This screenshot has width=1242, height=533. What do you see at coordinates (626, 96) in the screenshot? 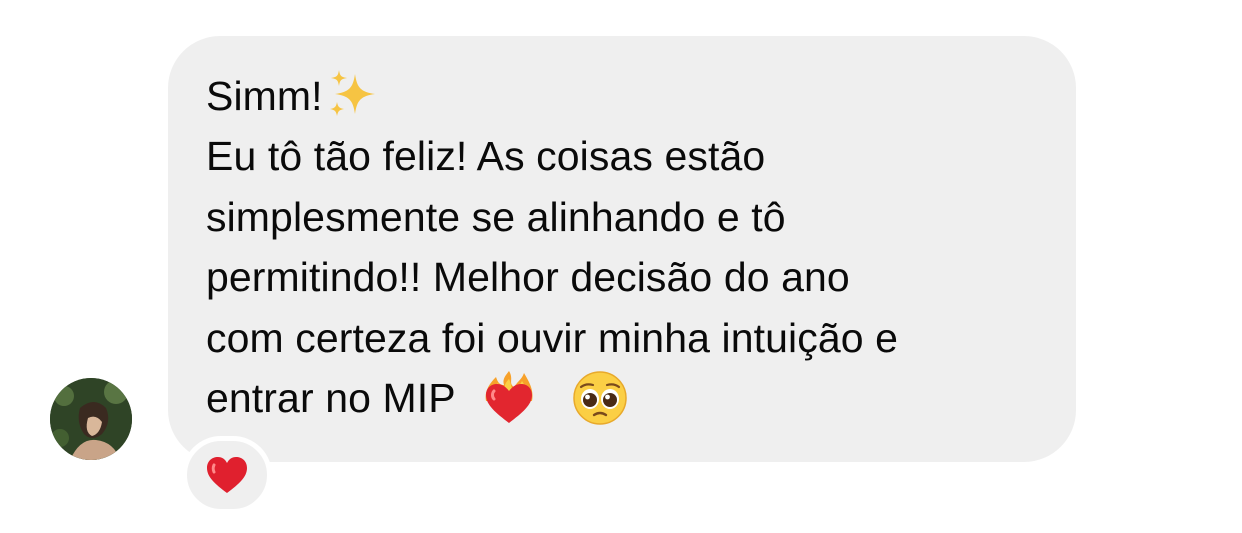
I see `message-line: Simm!` at bounding box center [626, 96].